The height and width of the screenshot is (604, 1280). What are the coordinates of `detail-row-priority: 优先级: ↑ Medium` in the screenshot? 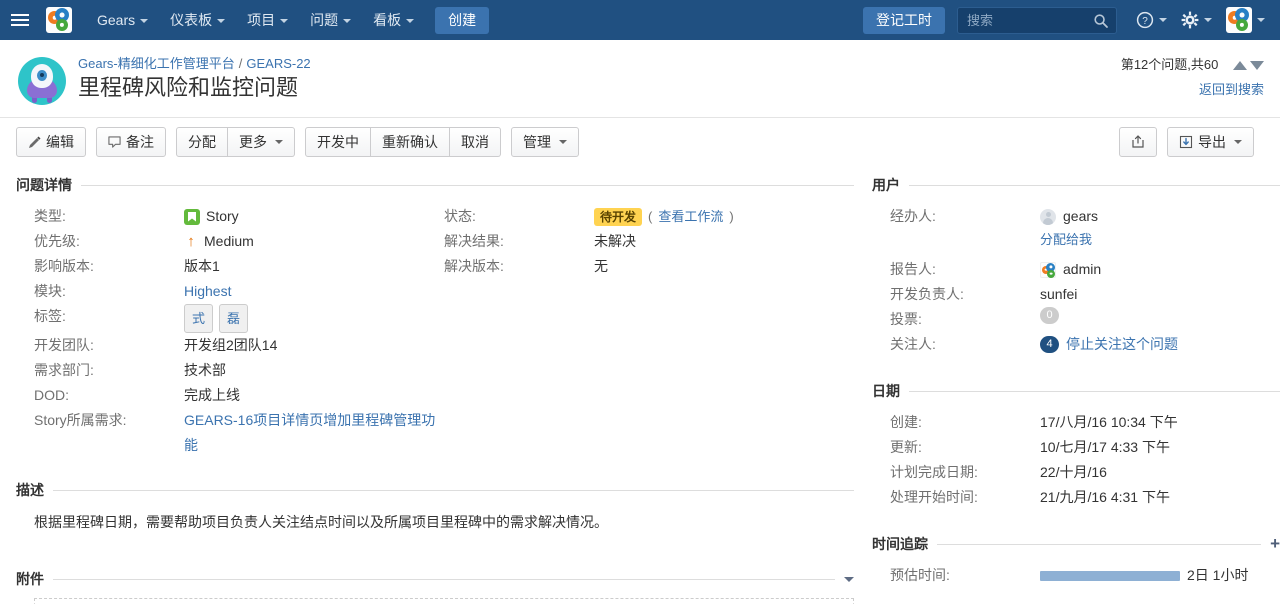 It's located at (239, 241).